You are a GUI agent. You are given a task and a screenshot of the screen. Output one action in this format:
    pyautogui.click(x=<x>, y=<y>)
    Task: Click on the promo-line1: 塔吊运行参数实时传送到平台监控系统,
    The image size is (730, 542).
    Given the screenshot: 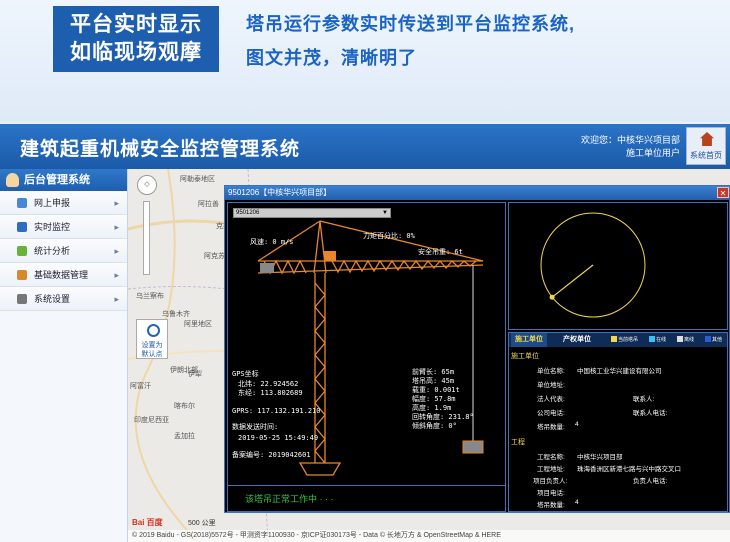 What is the action you would take?
    pyautogui.click(x=410, y=24)
    